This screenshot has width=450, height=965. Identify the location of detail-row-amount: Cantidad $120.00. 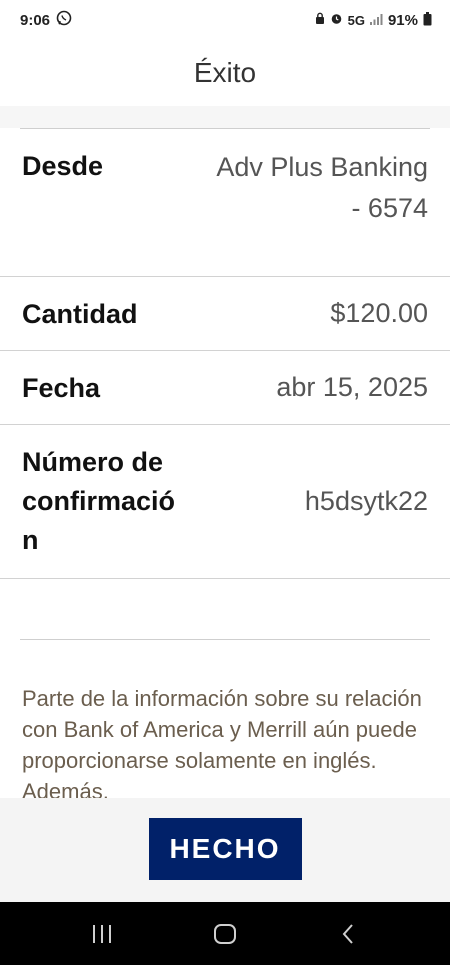
(225, 314).